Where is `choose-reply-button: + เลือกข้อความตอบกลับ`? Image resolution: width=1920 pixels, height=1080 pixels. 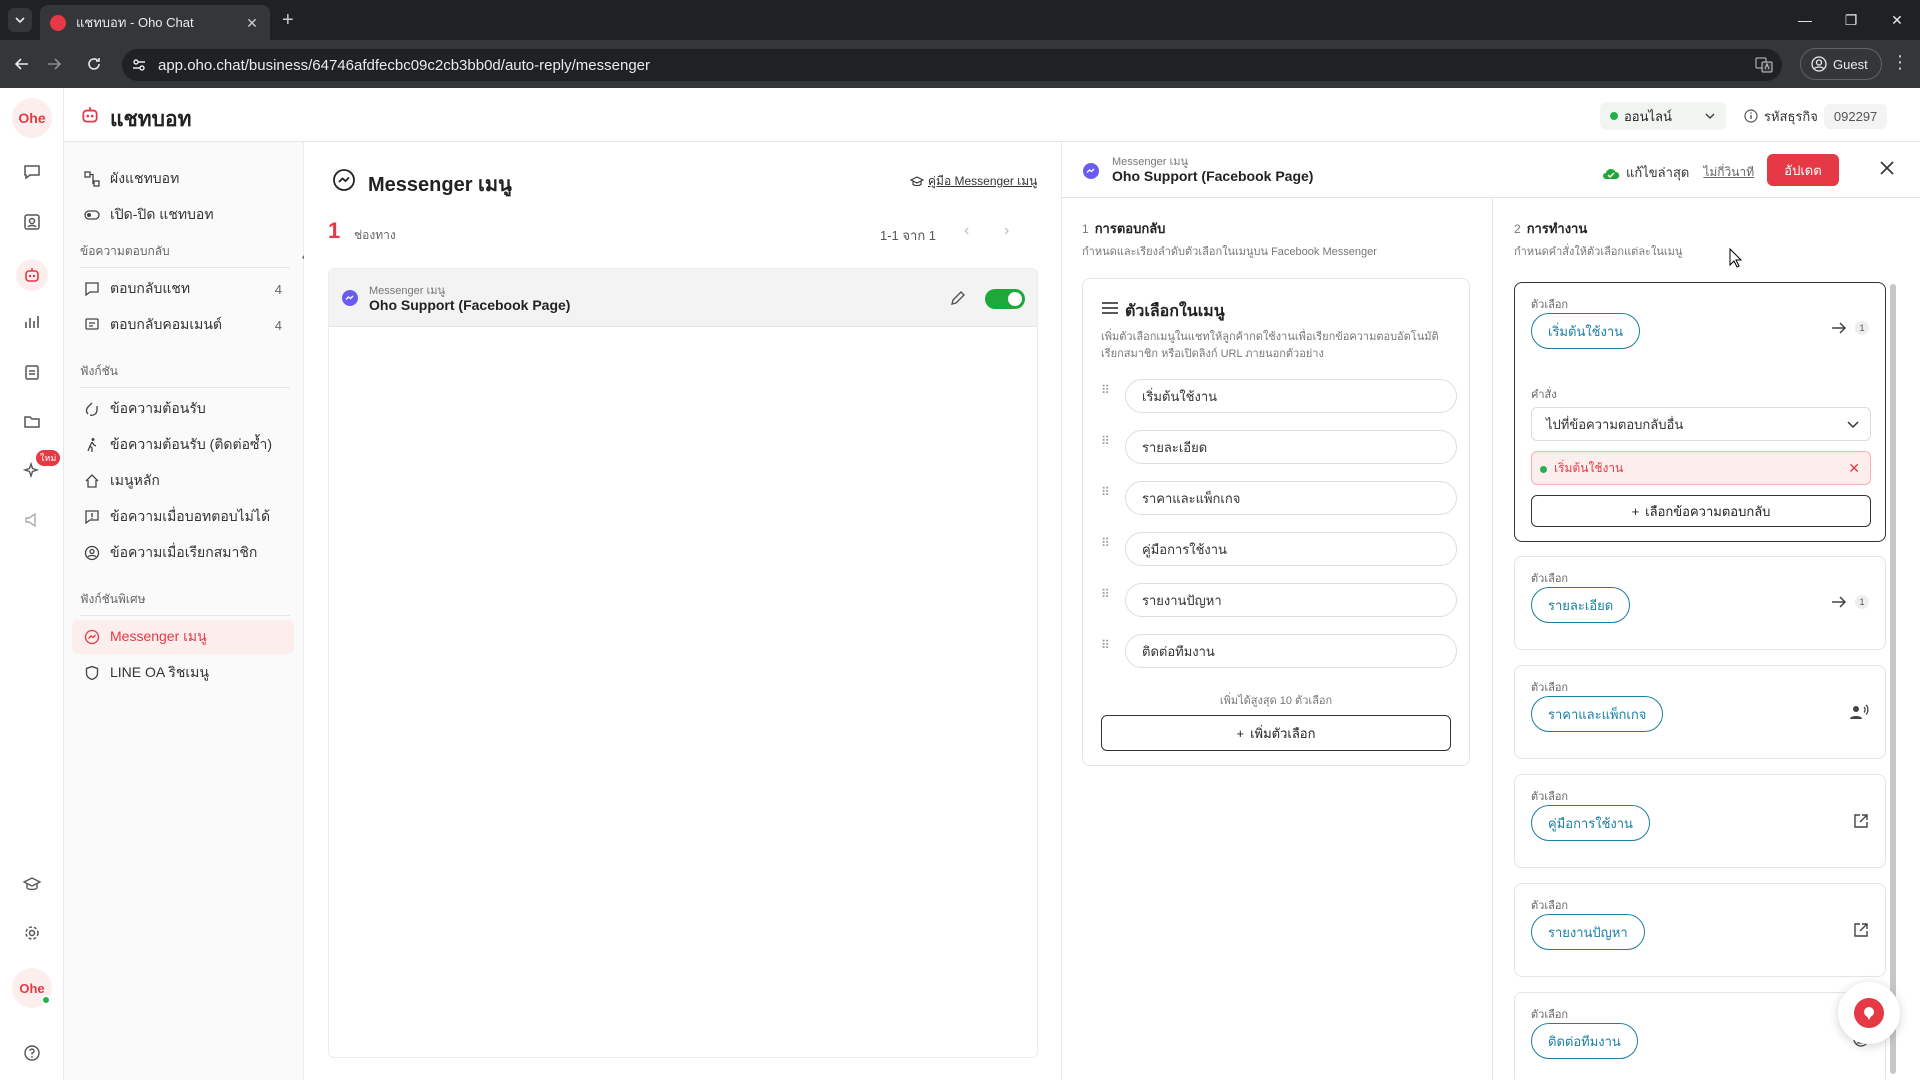 choose-reply-button: + เลือกข้อความตอบกลับ is located at coordinates (1701, 511).